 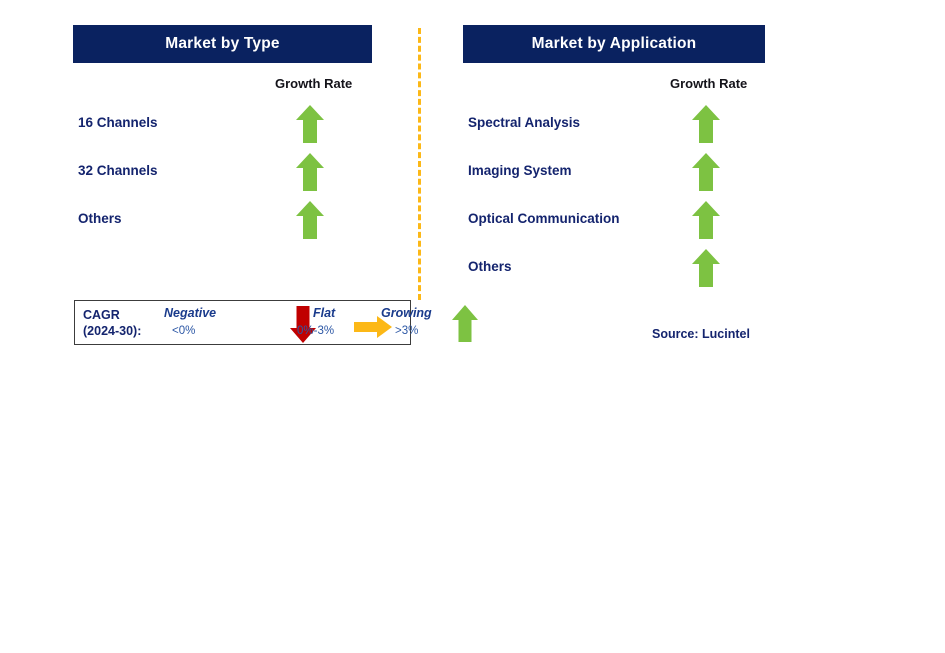 I want to click on legend-item-flat: Flat 0%-3%, so click(x=316, y=322).